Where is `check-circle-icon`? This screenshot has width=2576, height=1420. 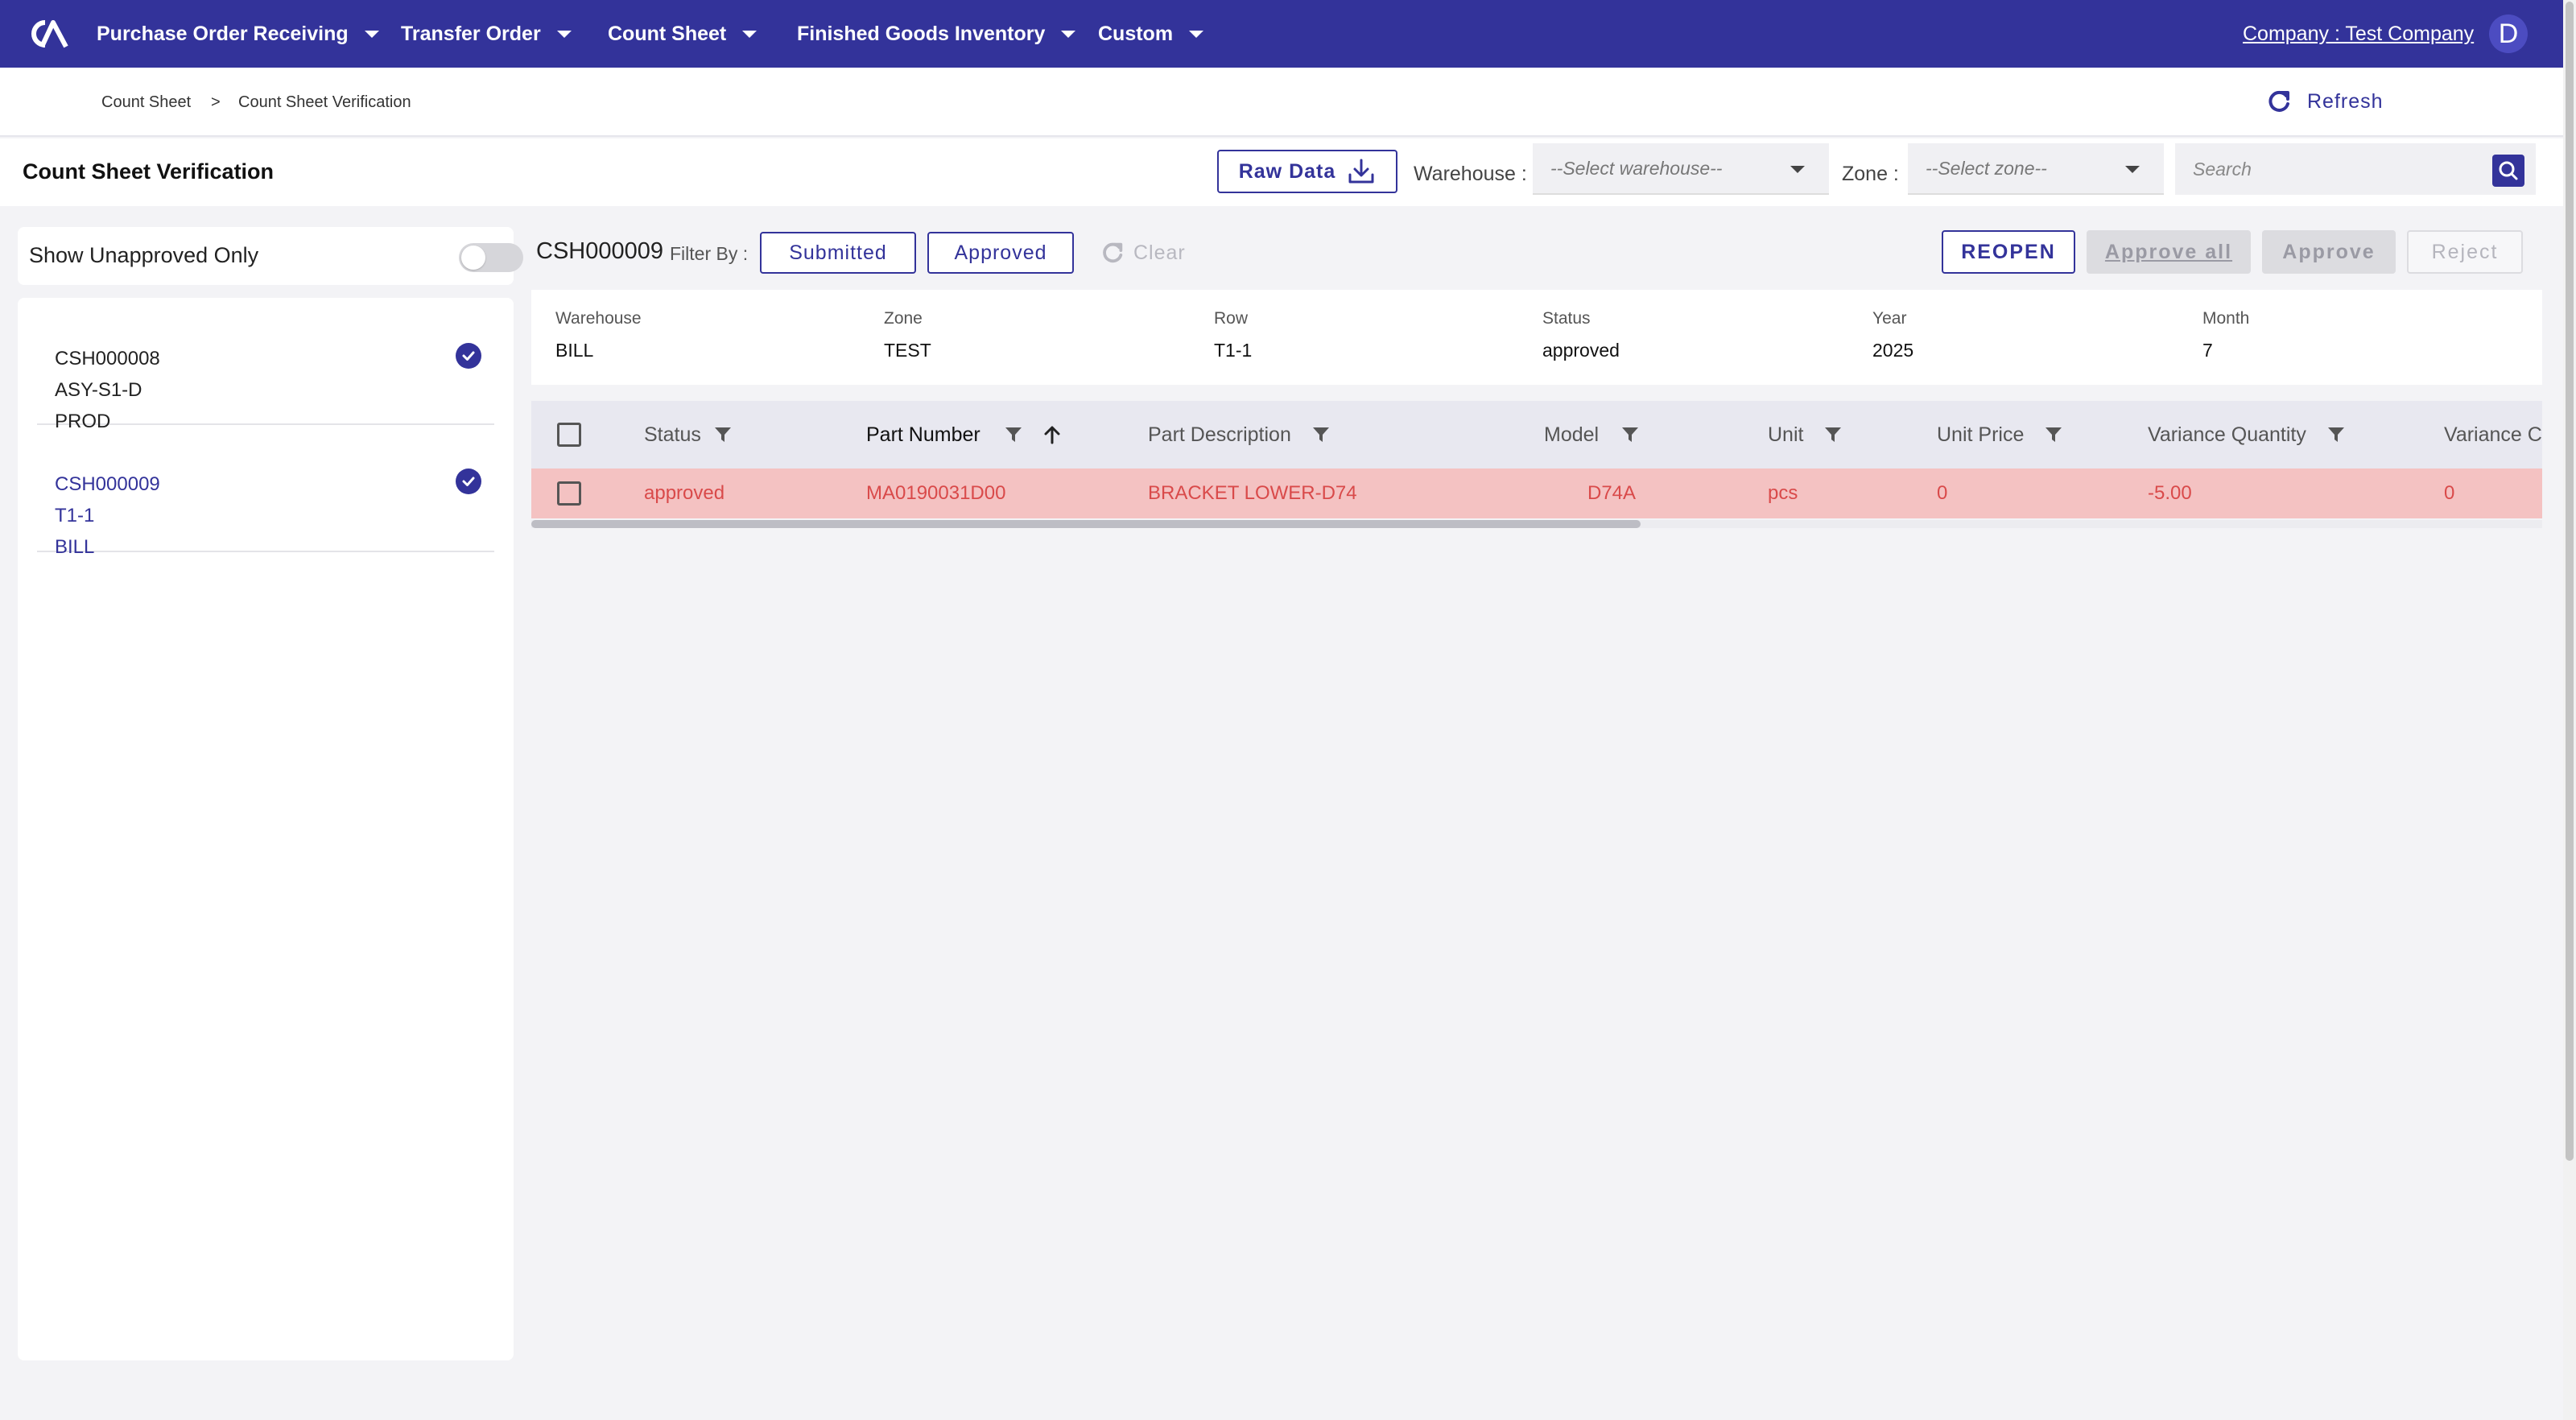 check-circle-icon is located at coordinates (468, 481).